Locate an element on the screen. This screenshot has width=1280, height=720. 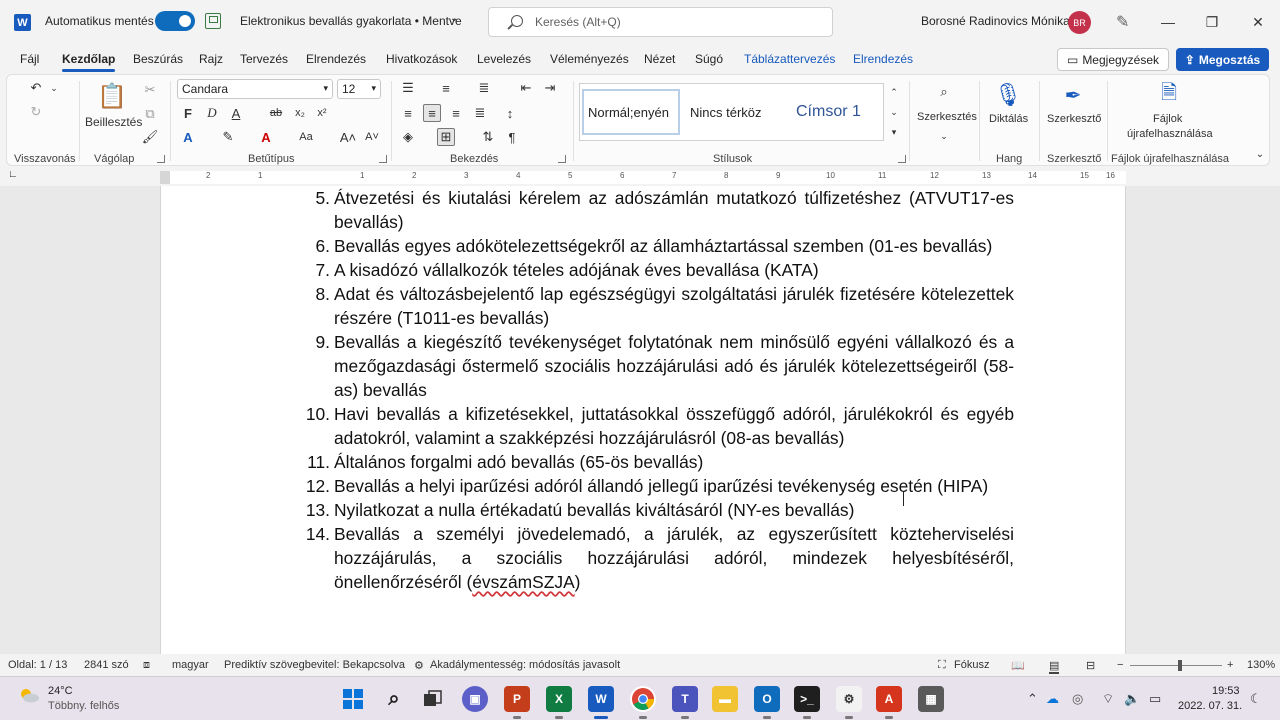
collapse-ribbon-icon: ⌄ is located at coordinates (1260, 154).